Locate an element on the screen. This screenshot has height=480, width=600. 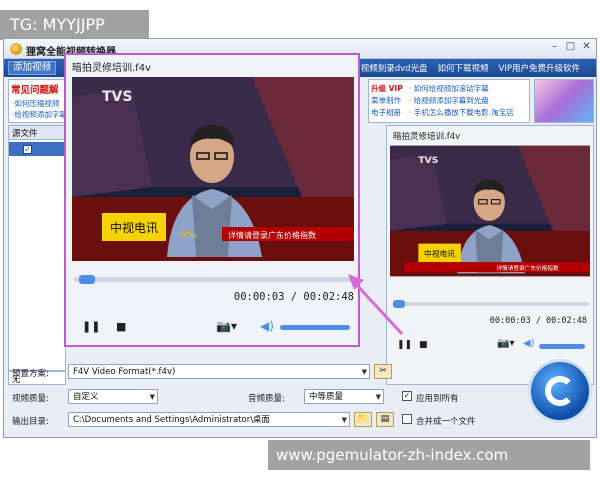
promo-banner-image is located at coordinates (564, 101).